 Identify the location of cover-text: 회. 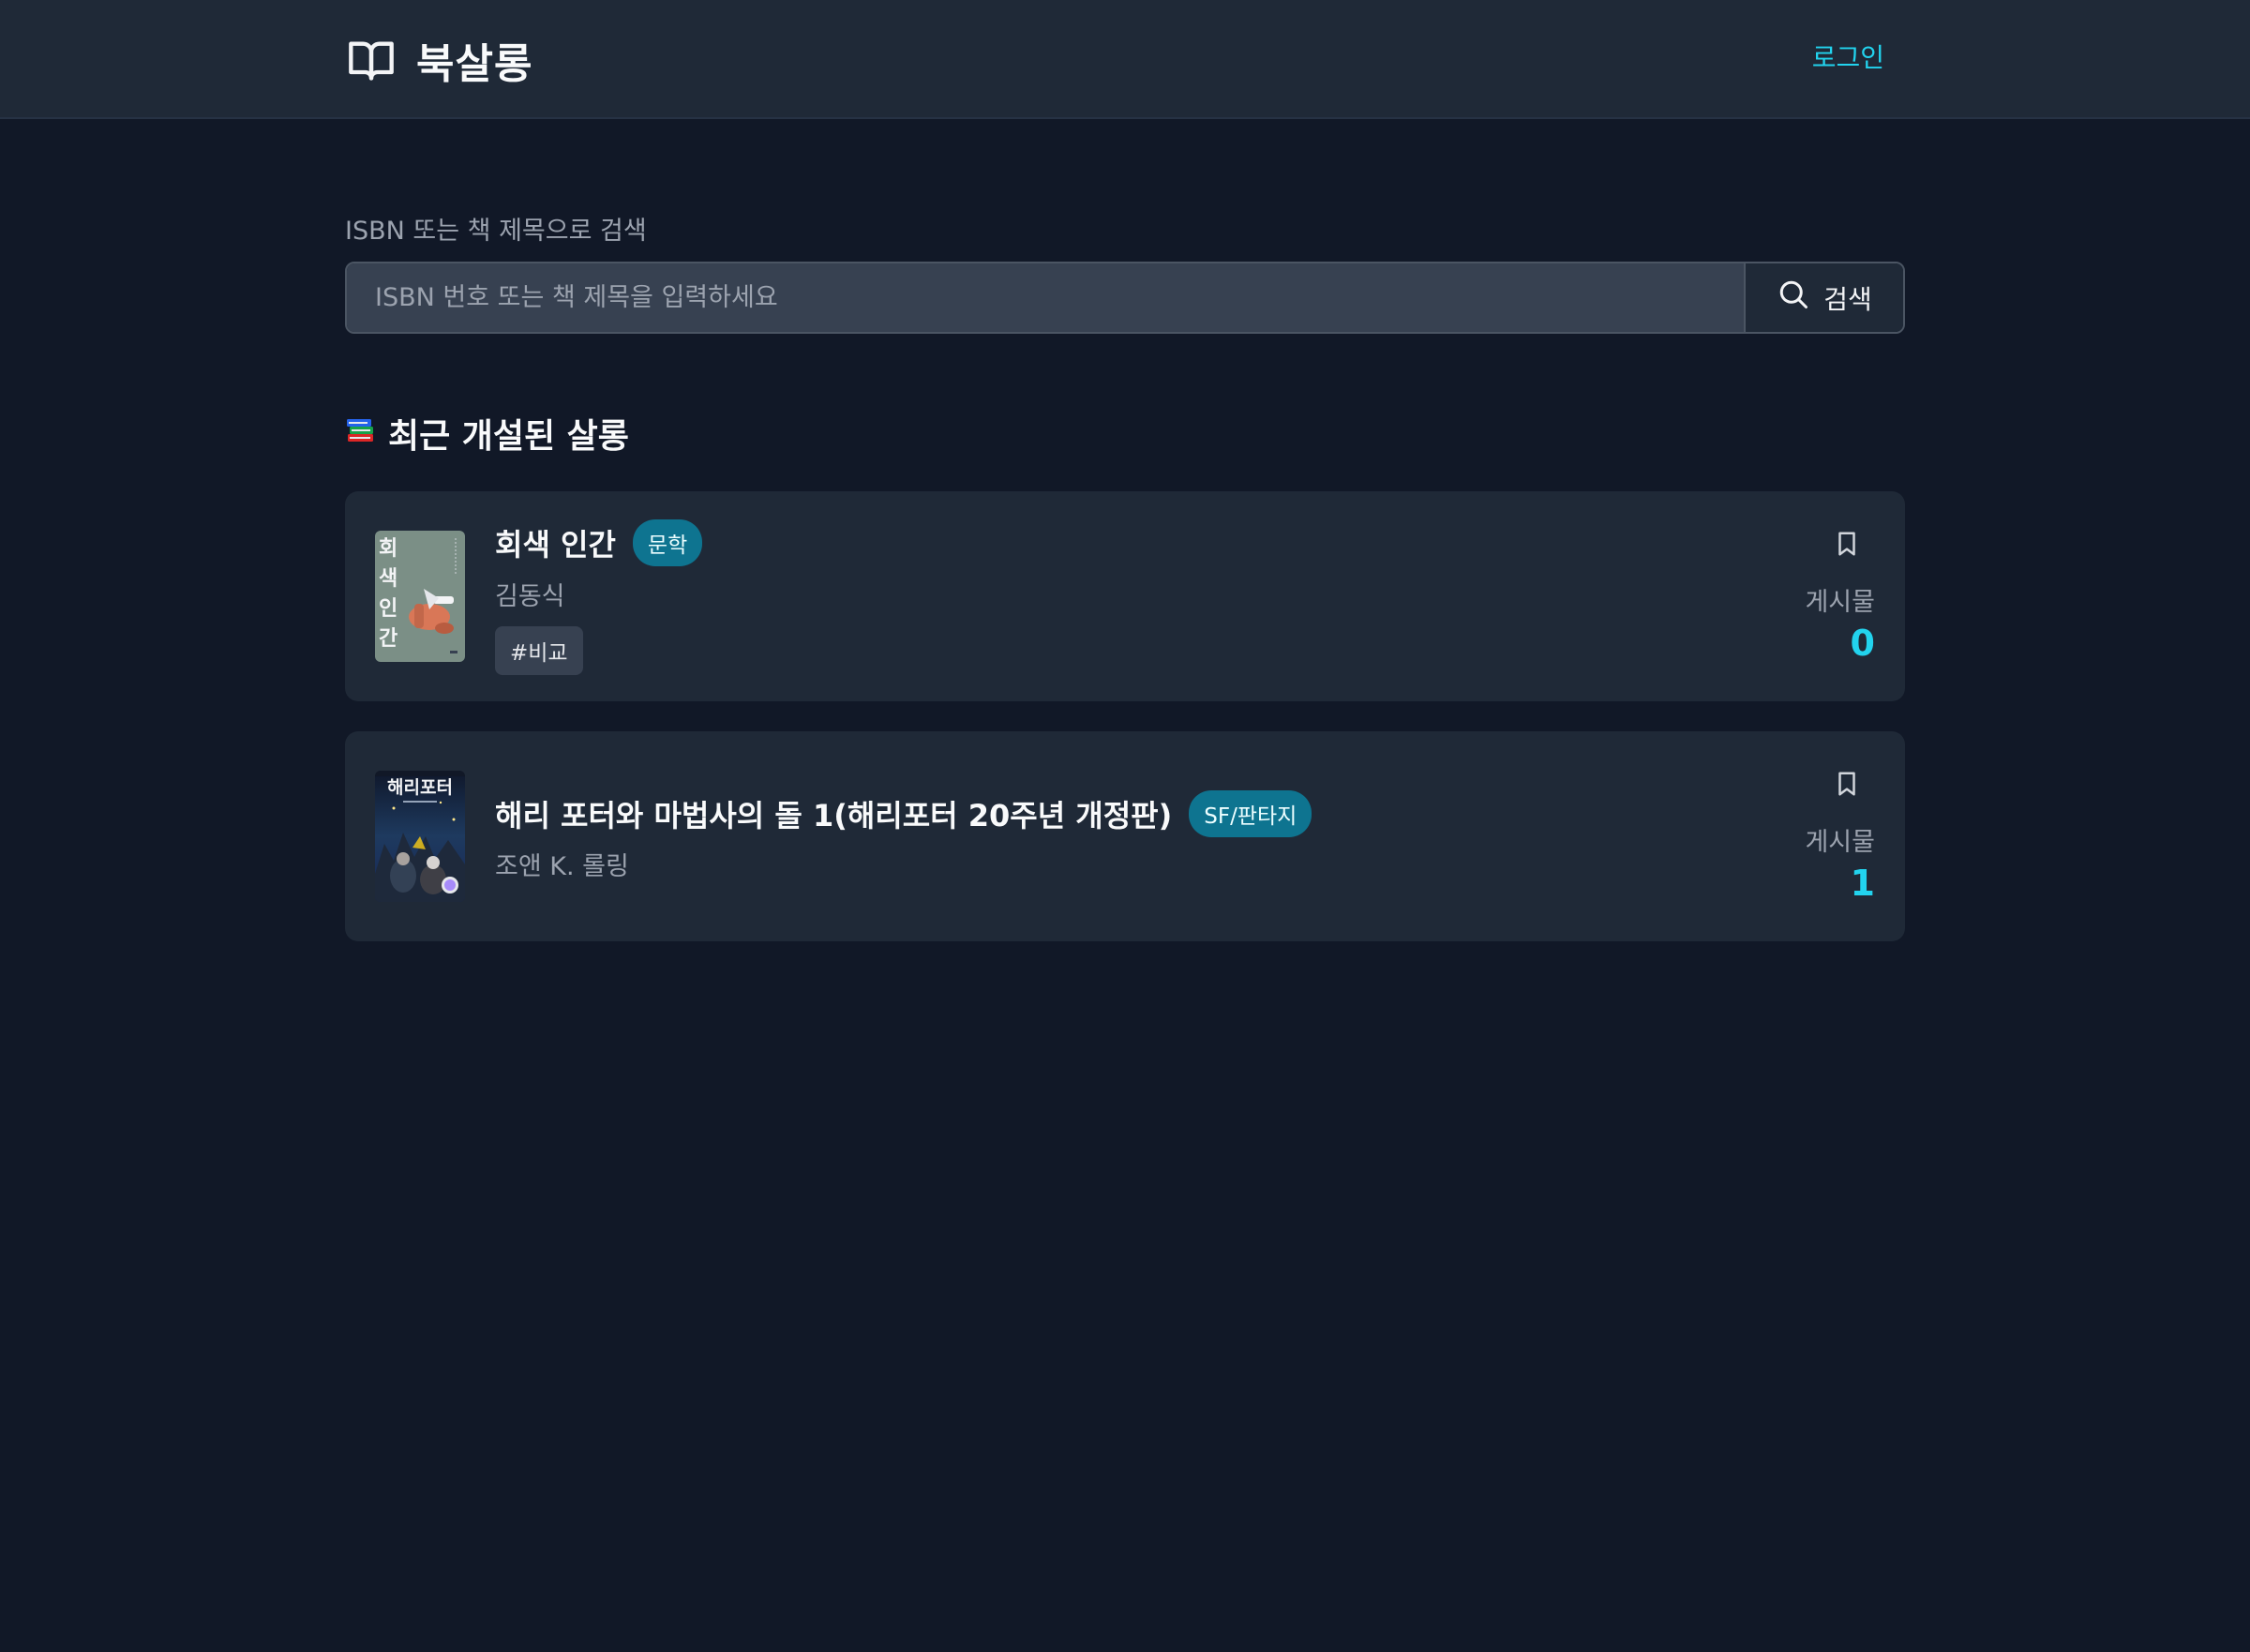
(388, 548).